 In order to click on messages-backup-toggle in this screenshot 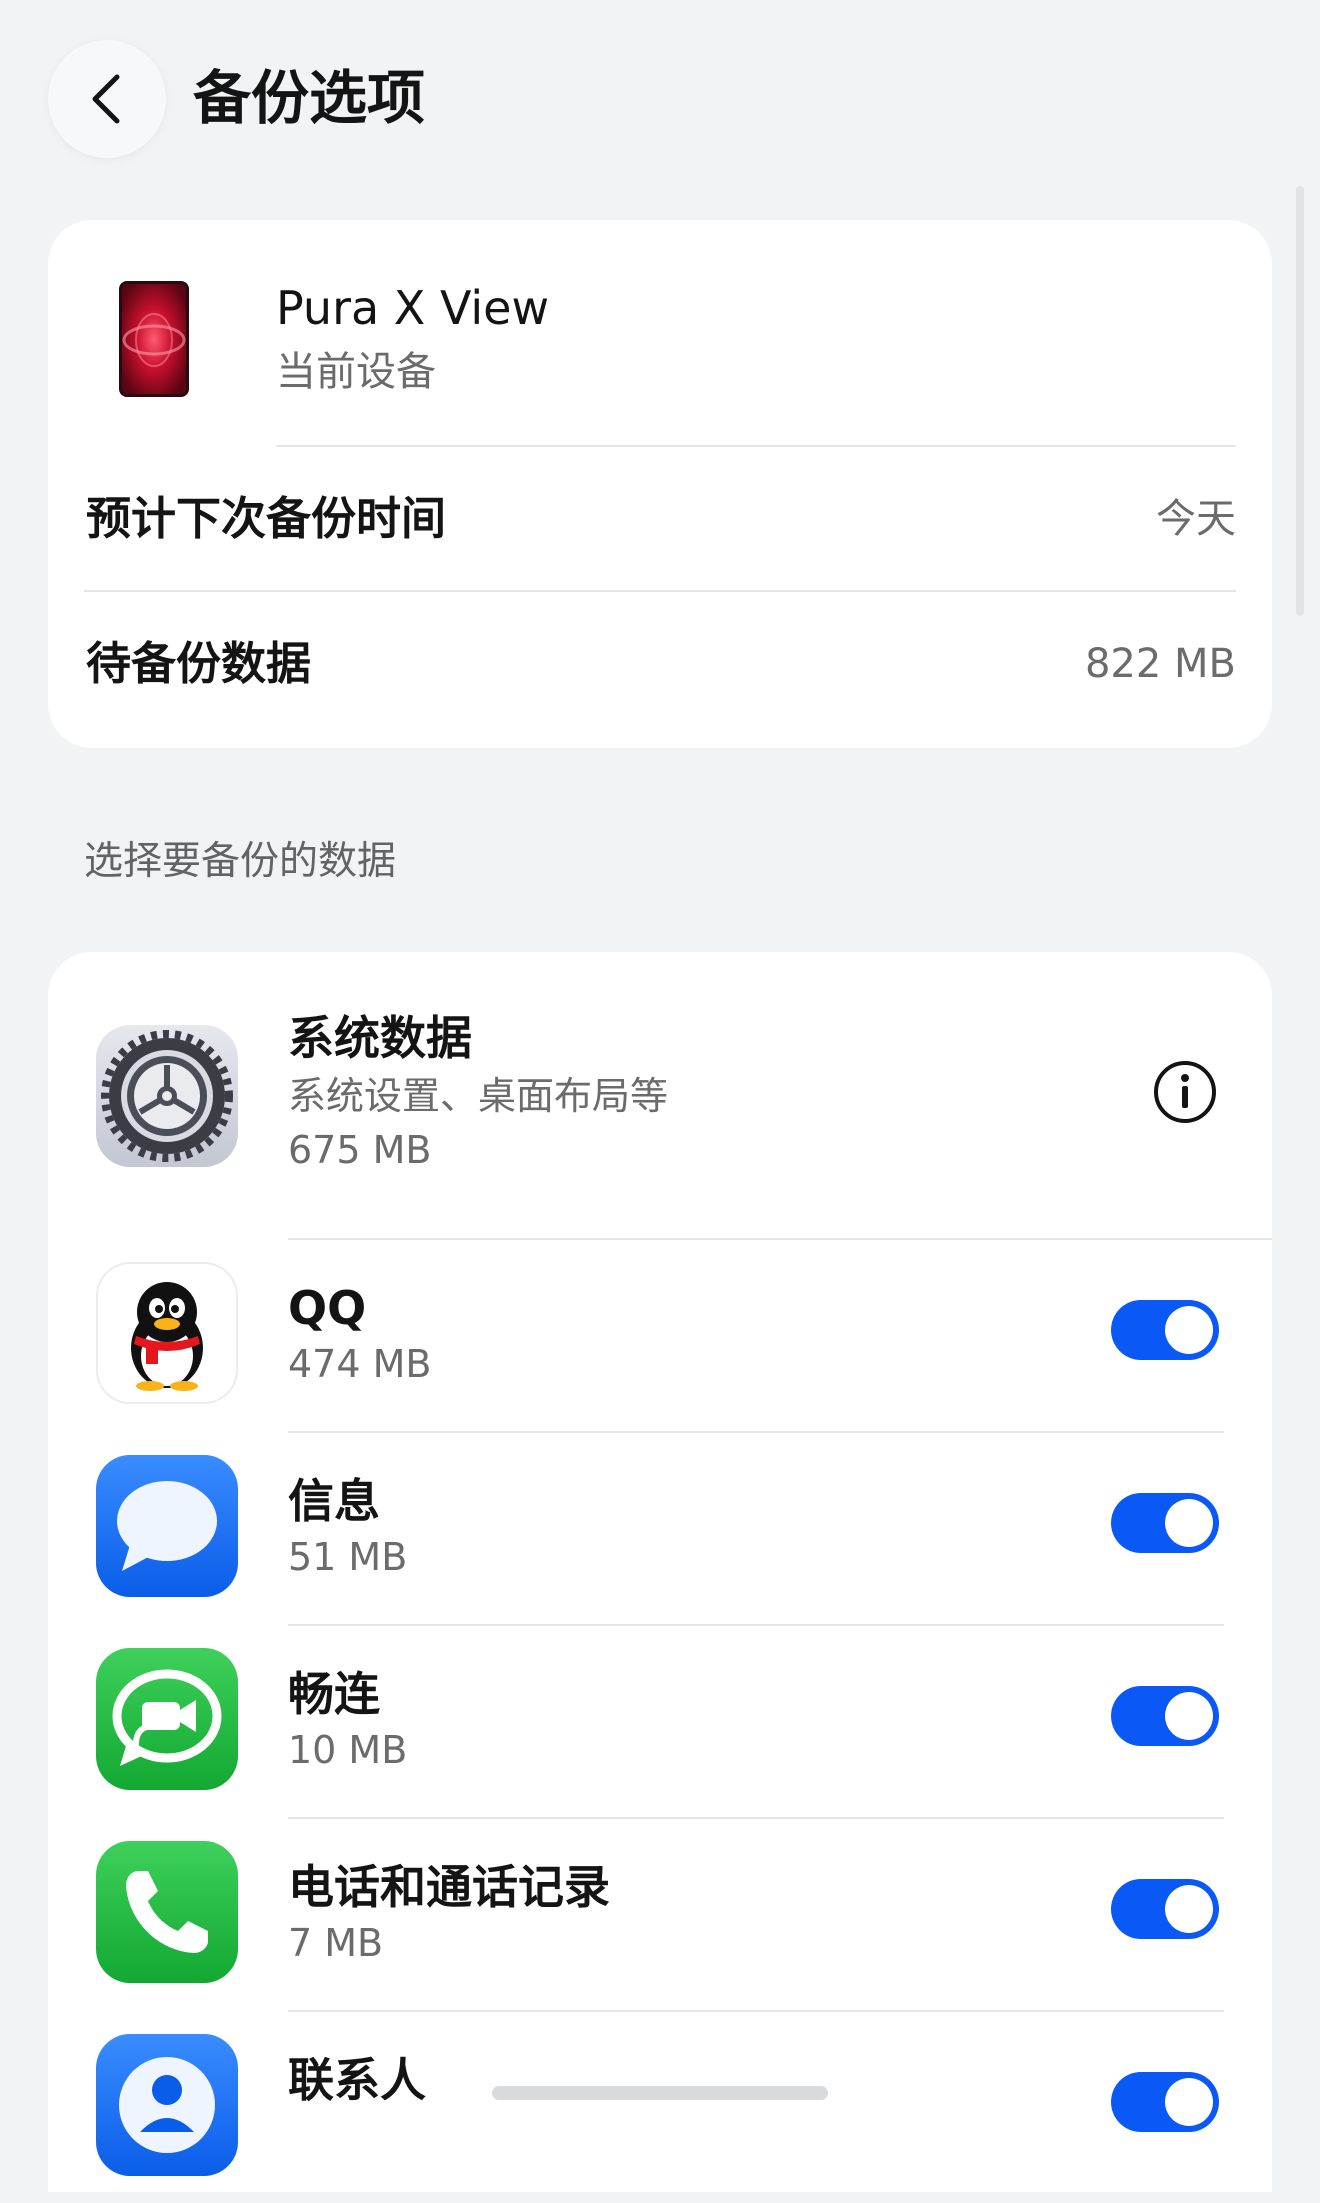, I will do `click(1165, 1523)`.